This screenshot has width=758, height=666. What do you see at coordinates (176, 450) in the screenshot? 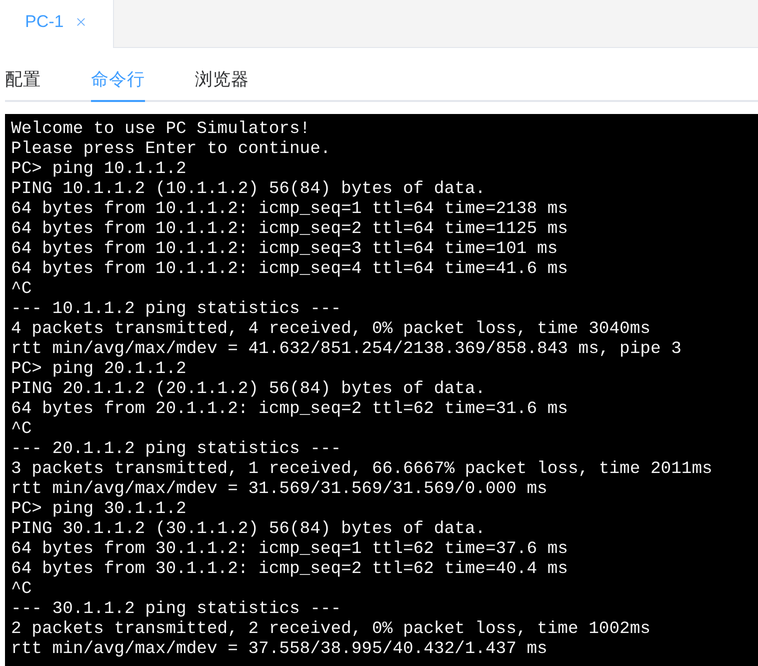
I see `terminal-line: --- 20.1.1.2 ping statistics ---` at bounding box center [176, 450].